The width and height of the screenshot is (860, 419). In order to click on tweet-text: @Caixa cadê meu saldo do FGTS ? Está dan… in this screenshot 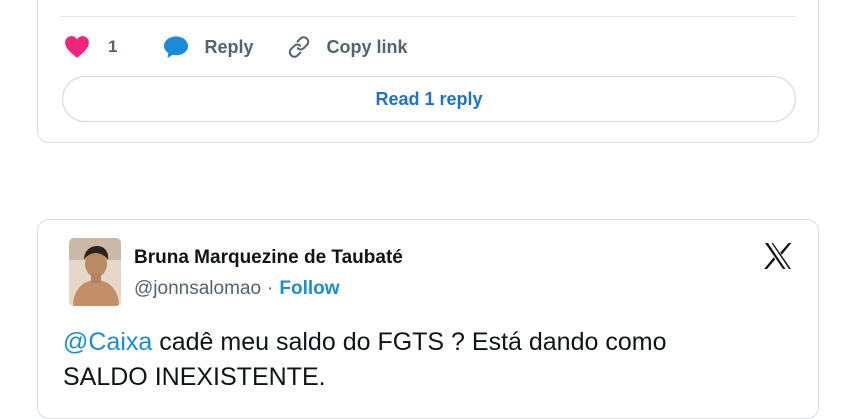, I will do `click(423, 360)`.